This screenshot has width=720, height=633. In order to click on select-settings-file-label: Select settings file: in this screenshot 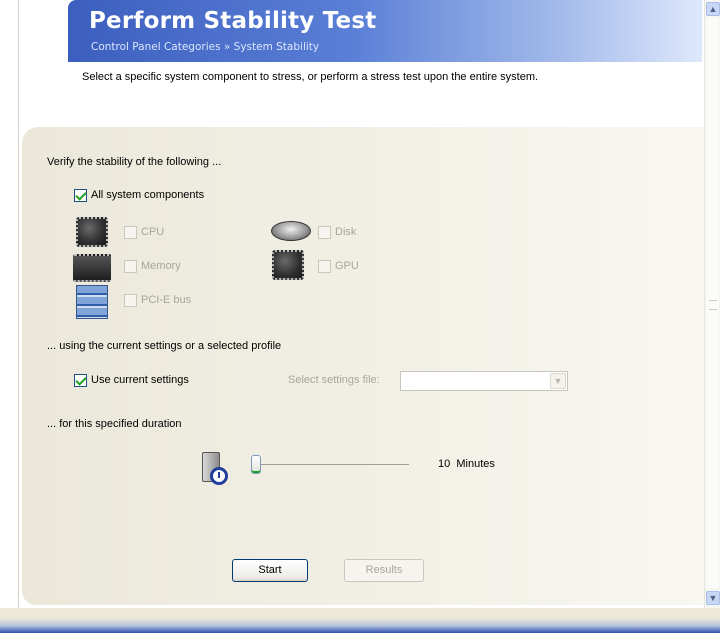, I will do `click(334, 380)`.